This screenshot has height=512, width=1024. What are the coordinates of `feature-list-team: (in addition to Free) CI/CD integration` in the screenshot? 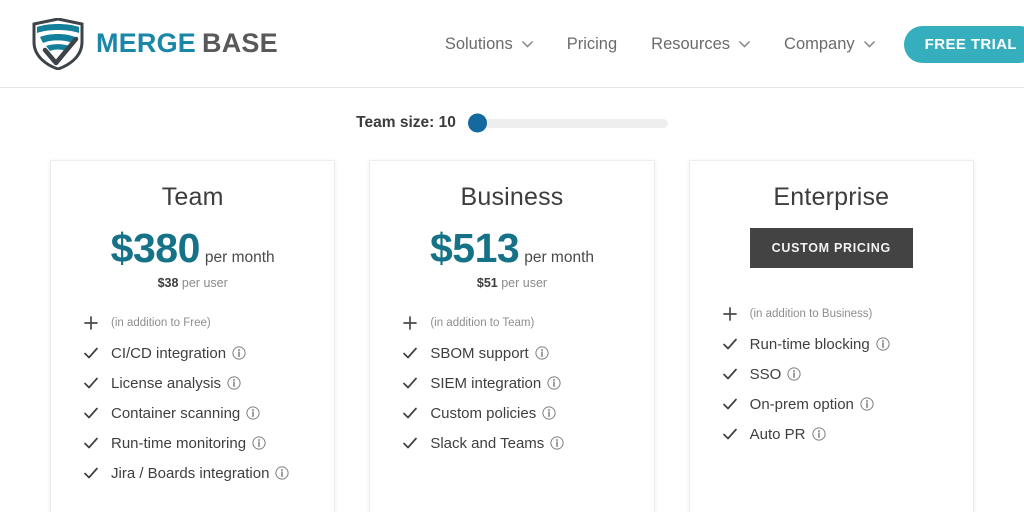 It's located at (192, 398).